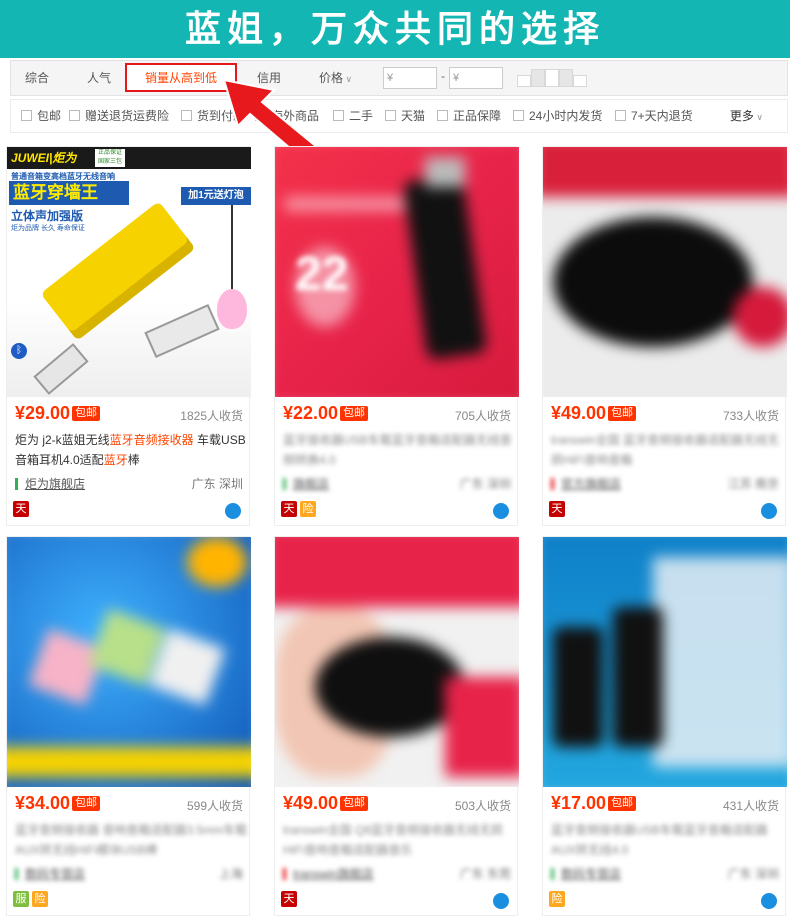 This screenshot has width=790, height=920. Describe the element at coordinates (311, 484) in the screenshot. I see `shop-link: 旗舰店` at that location.